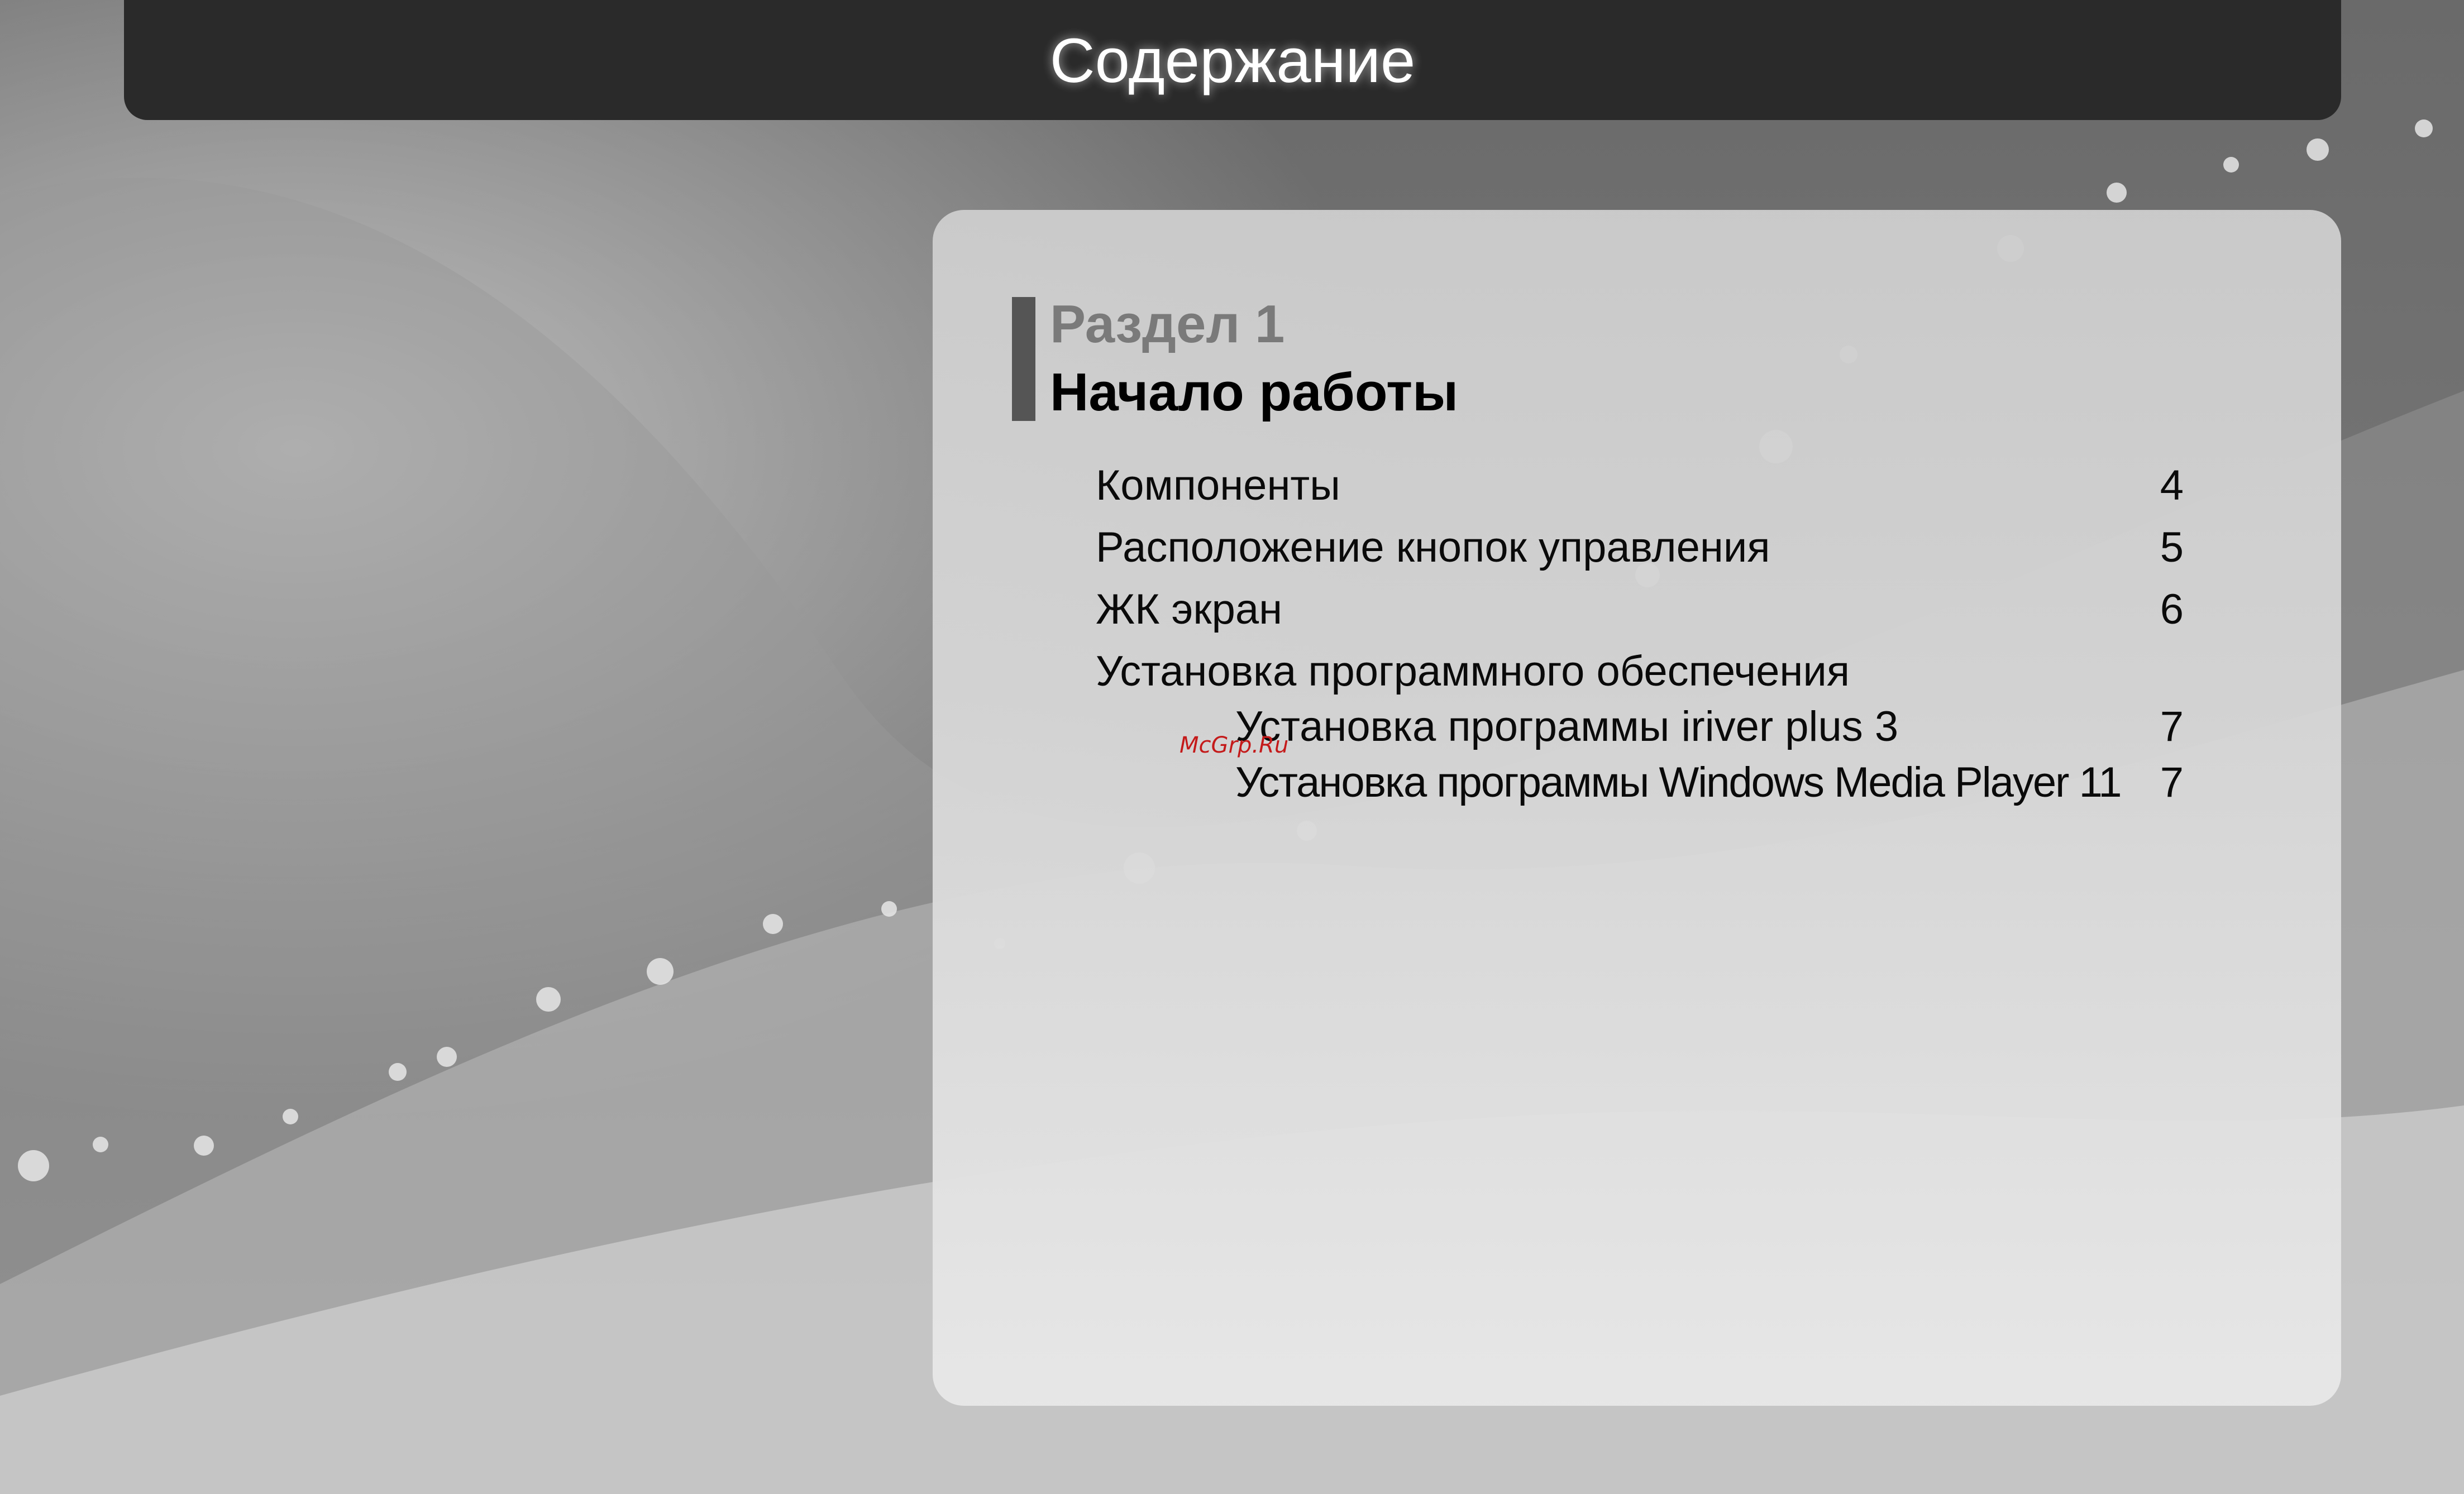  I want to click on header-bar: Содержание, so click(1232, 60).